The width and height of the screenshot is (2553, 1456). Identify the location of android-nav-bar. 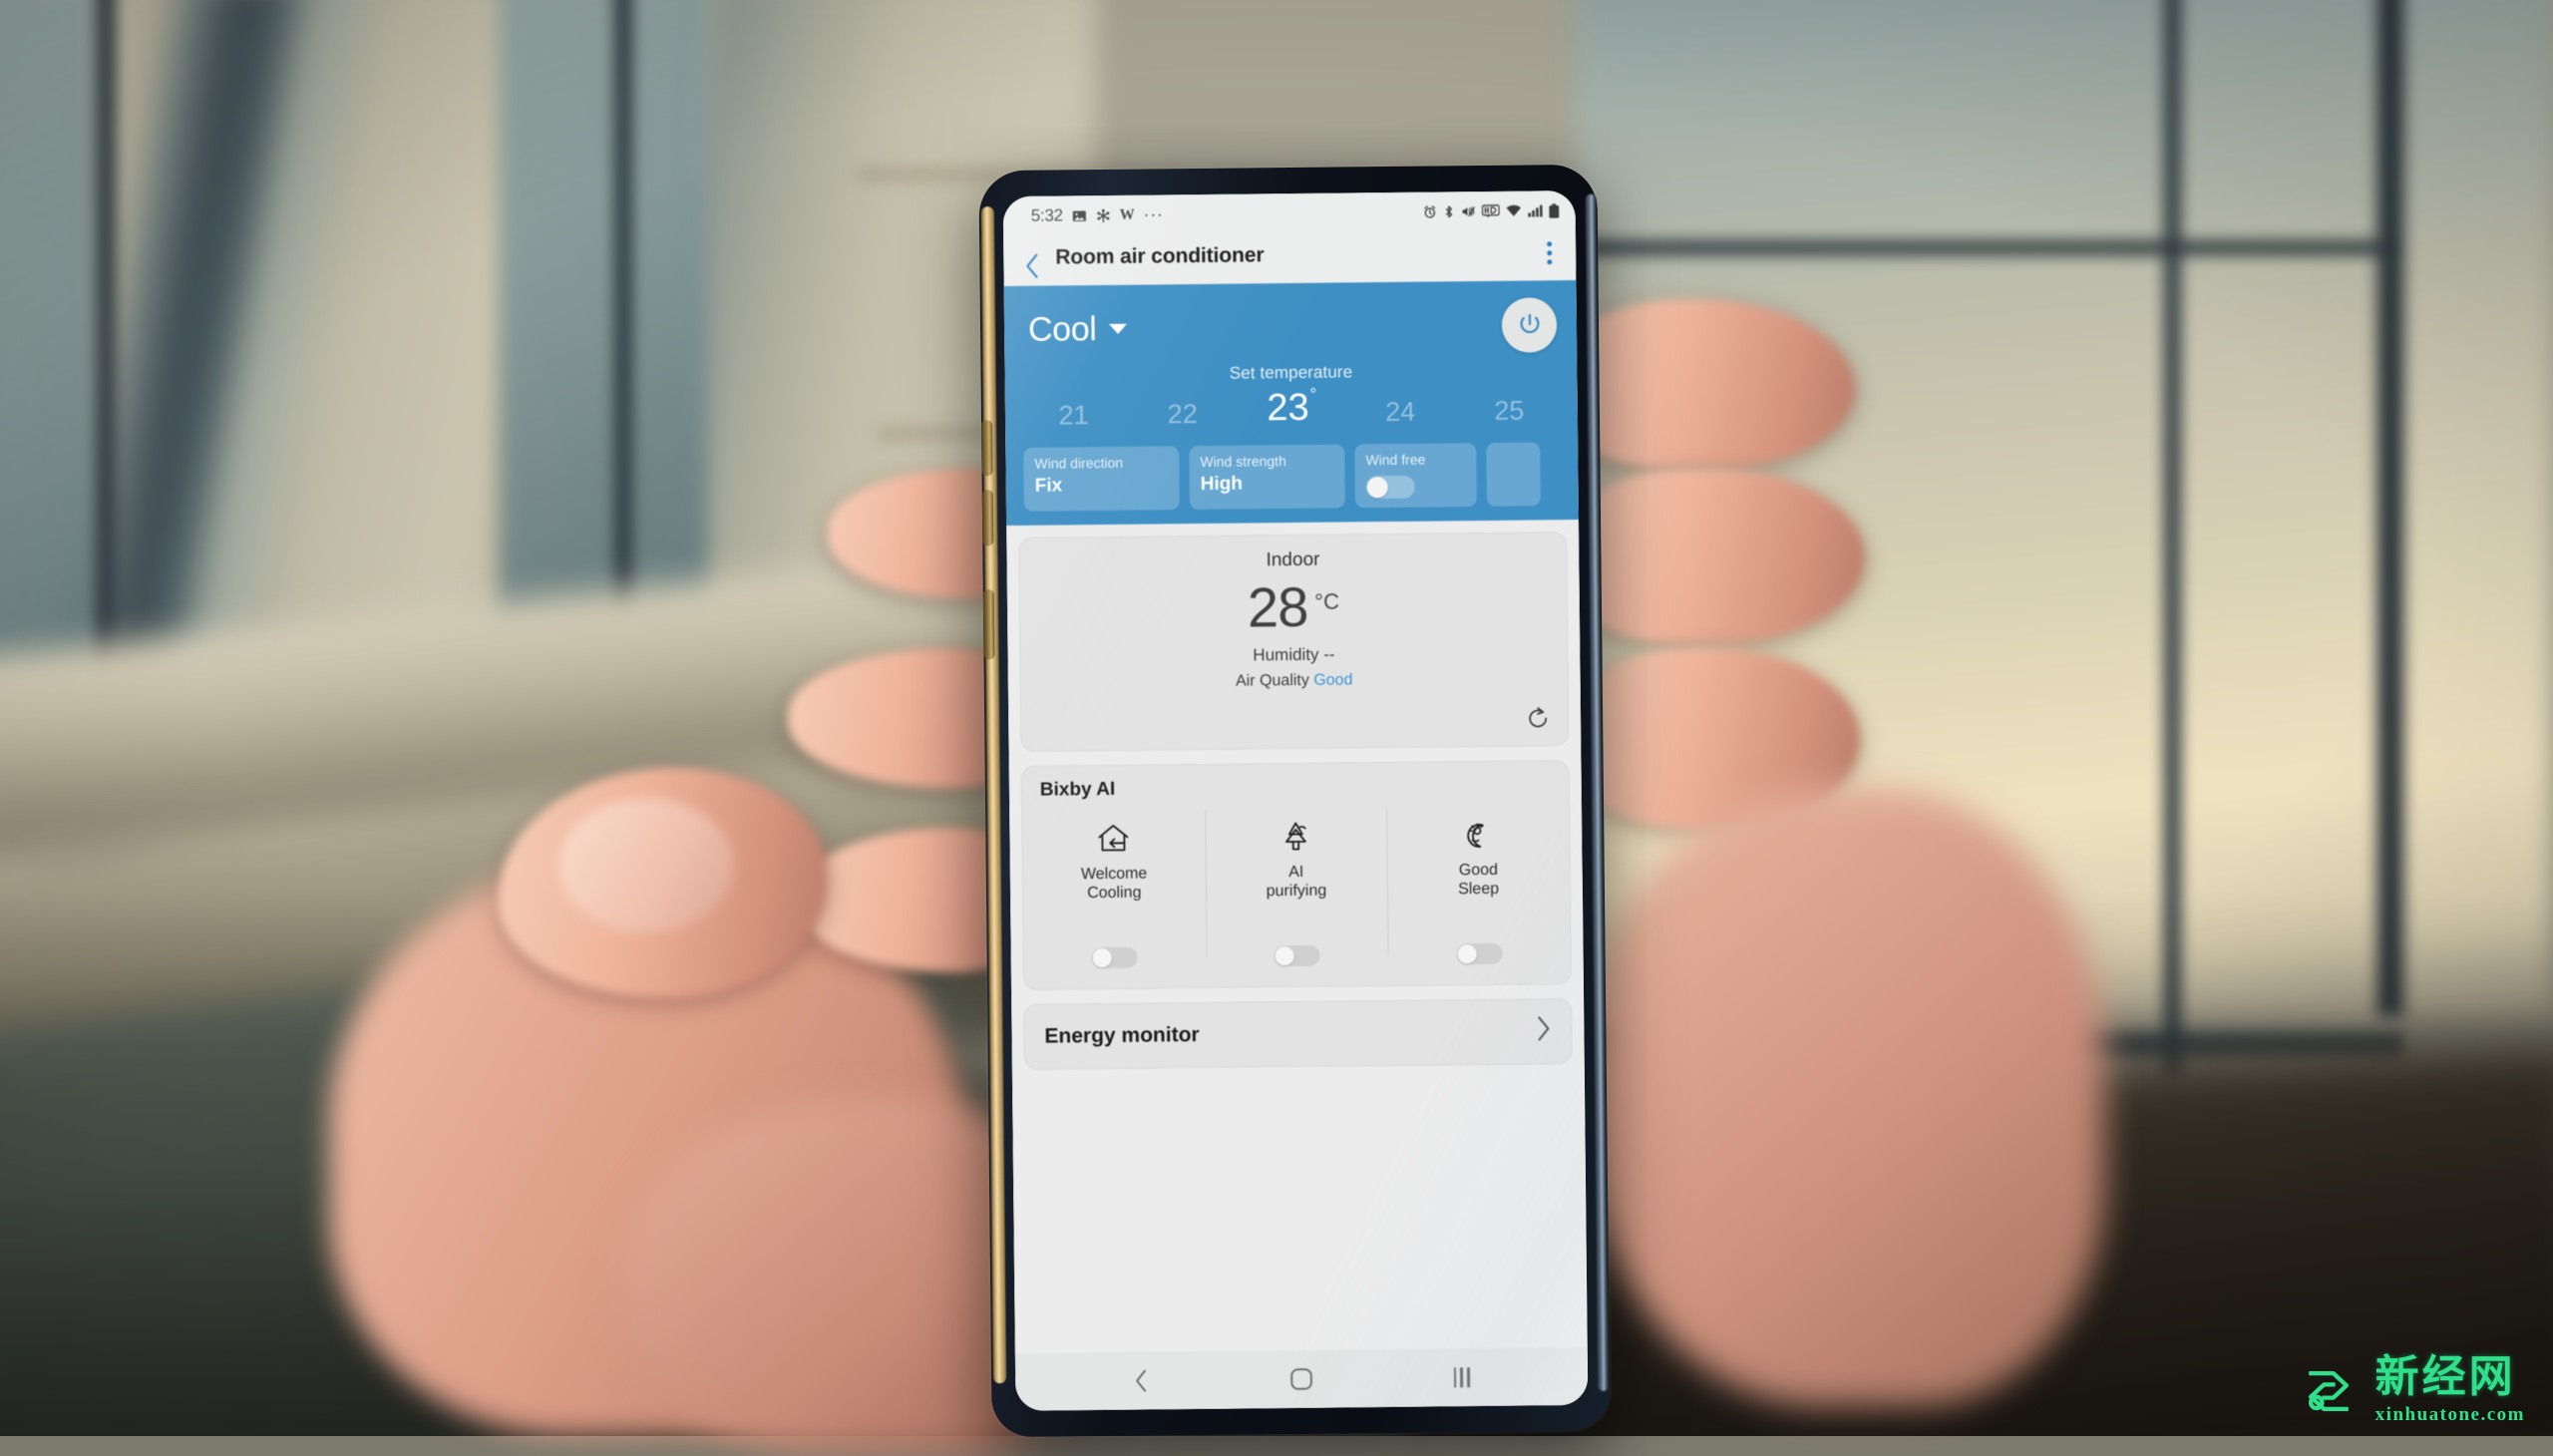
(1302, 1379).